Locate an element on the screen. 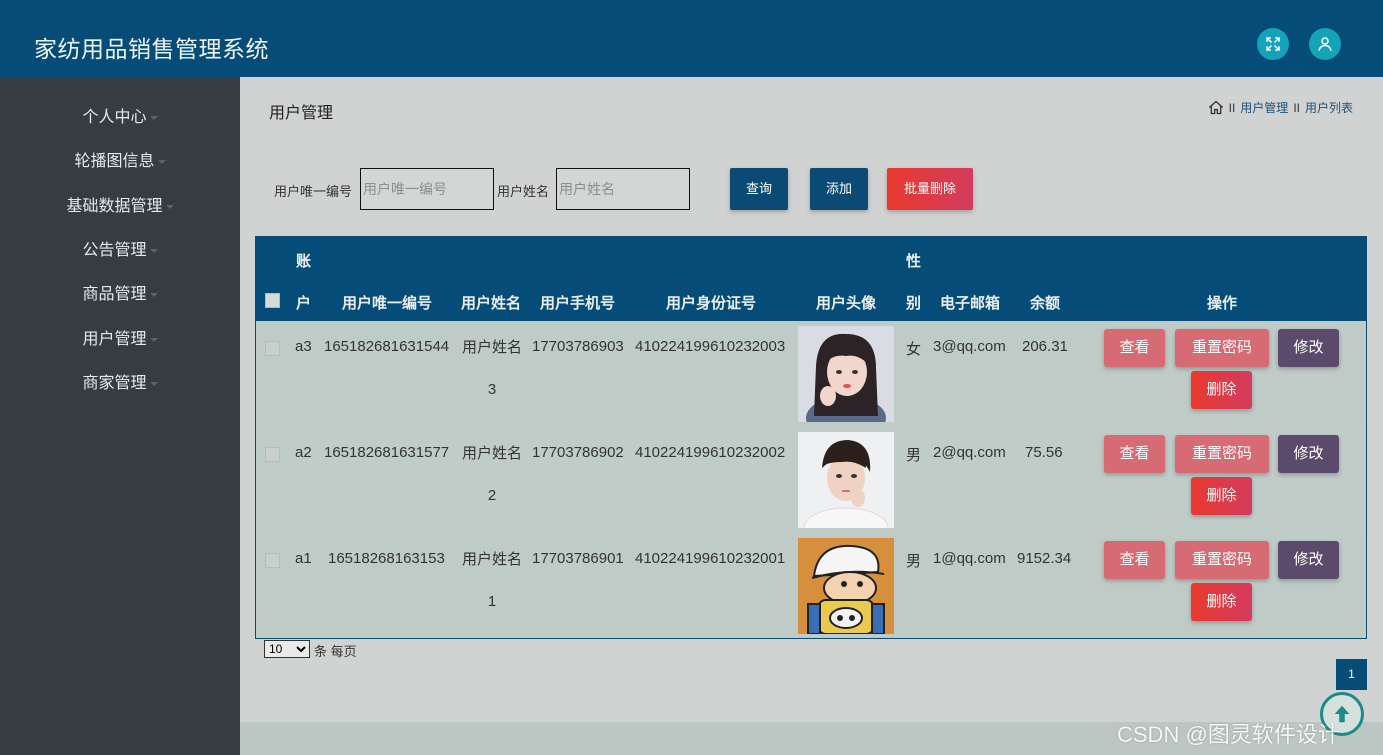 This screenshot has width=1383, height=755. name-filter-label: 用户姓名 is located at coordinates (523, 191).